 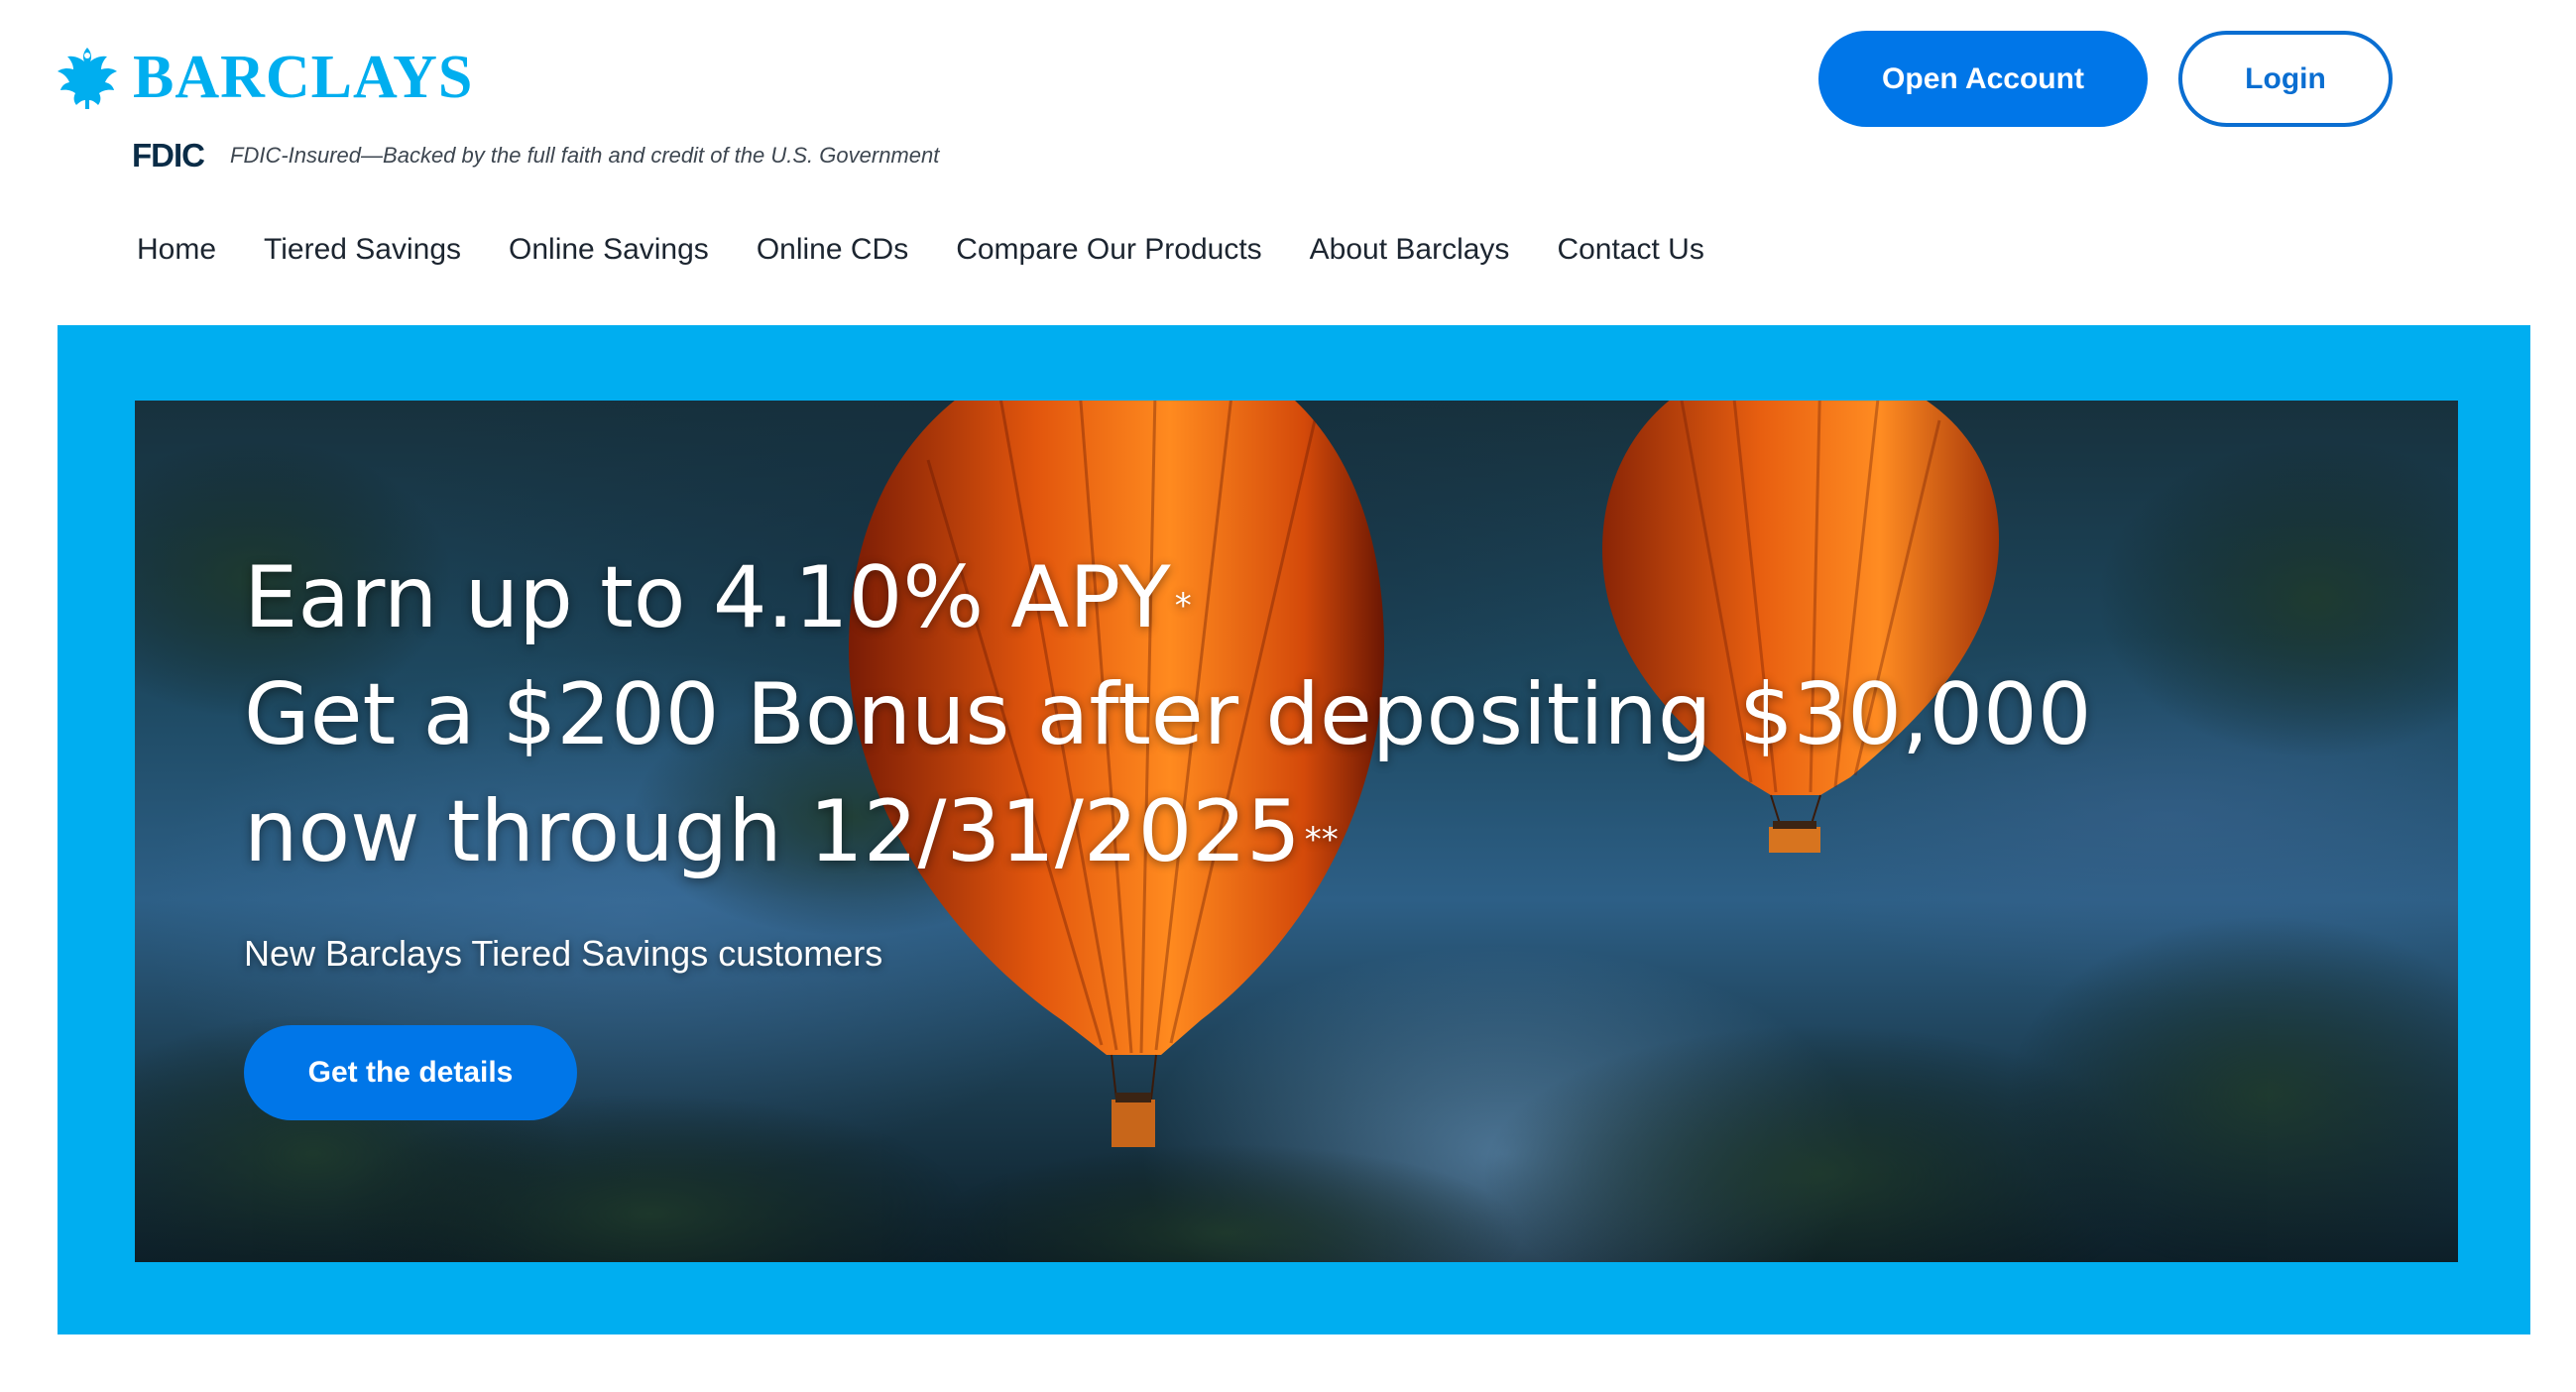 What do you see at coordinates (772, 831) in the screenshot?
I see `date-text: now through 12/31/2025` at bounding box center [772, 831].